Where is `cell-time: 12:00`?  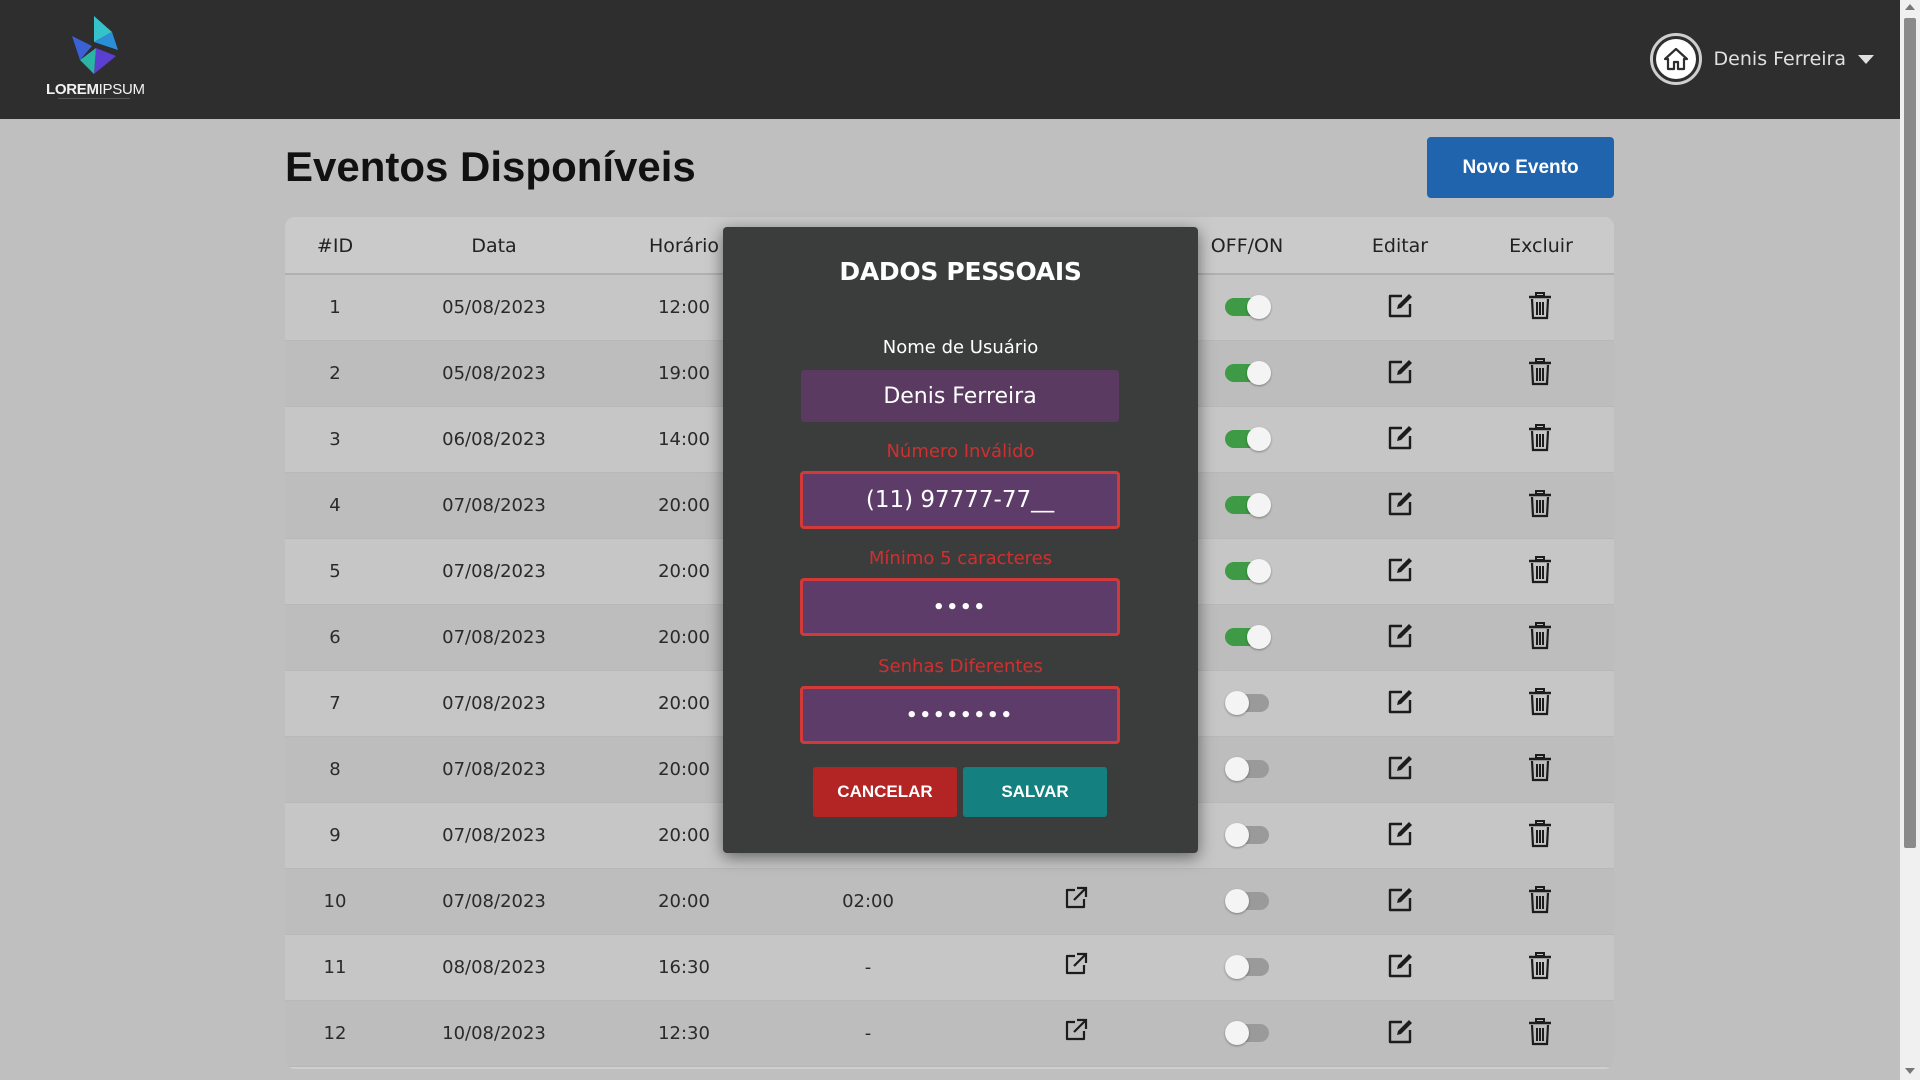
cell-time: 12:00 is located at coordinates (684, 307).